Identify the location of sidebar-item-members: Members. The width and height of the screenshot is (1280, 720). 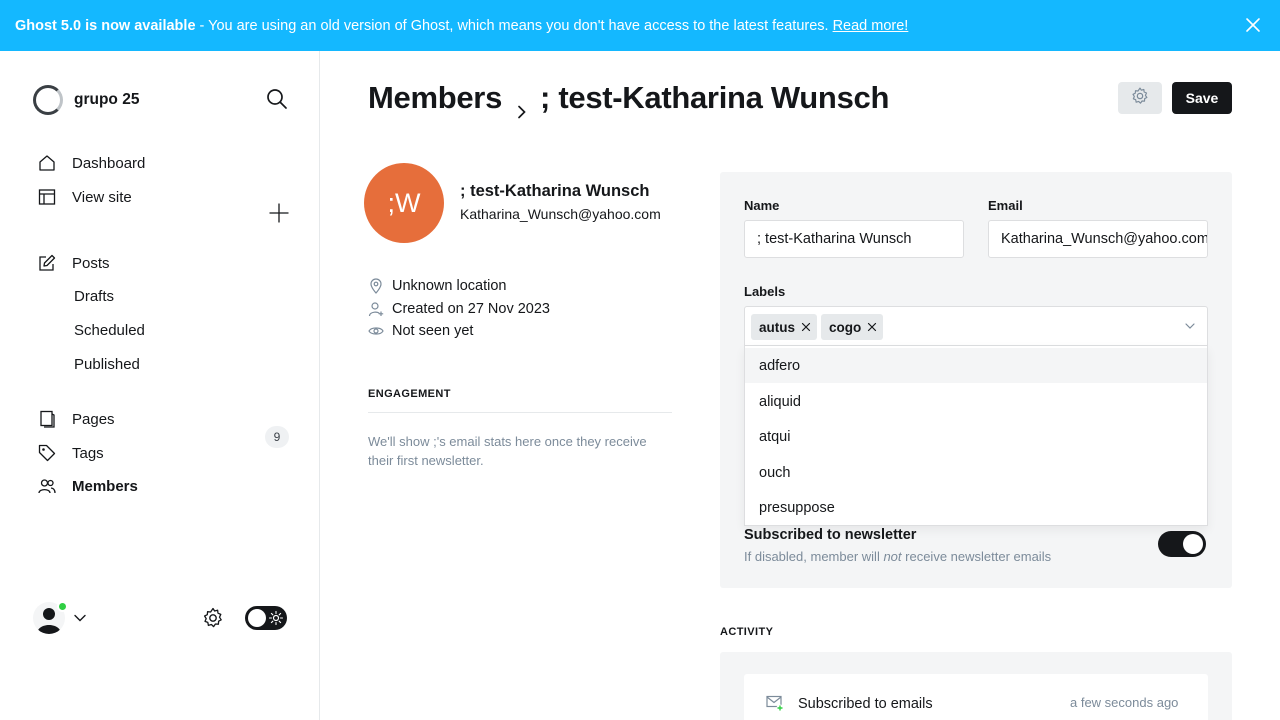
(88, 486).